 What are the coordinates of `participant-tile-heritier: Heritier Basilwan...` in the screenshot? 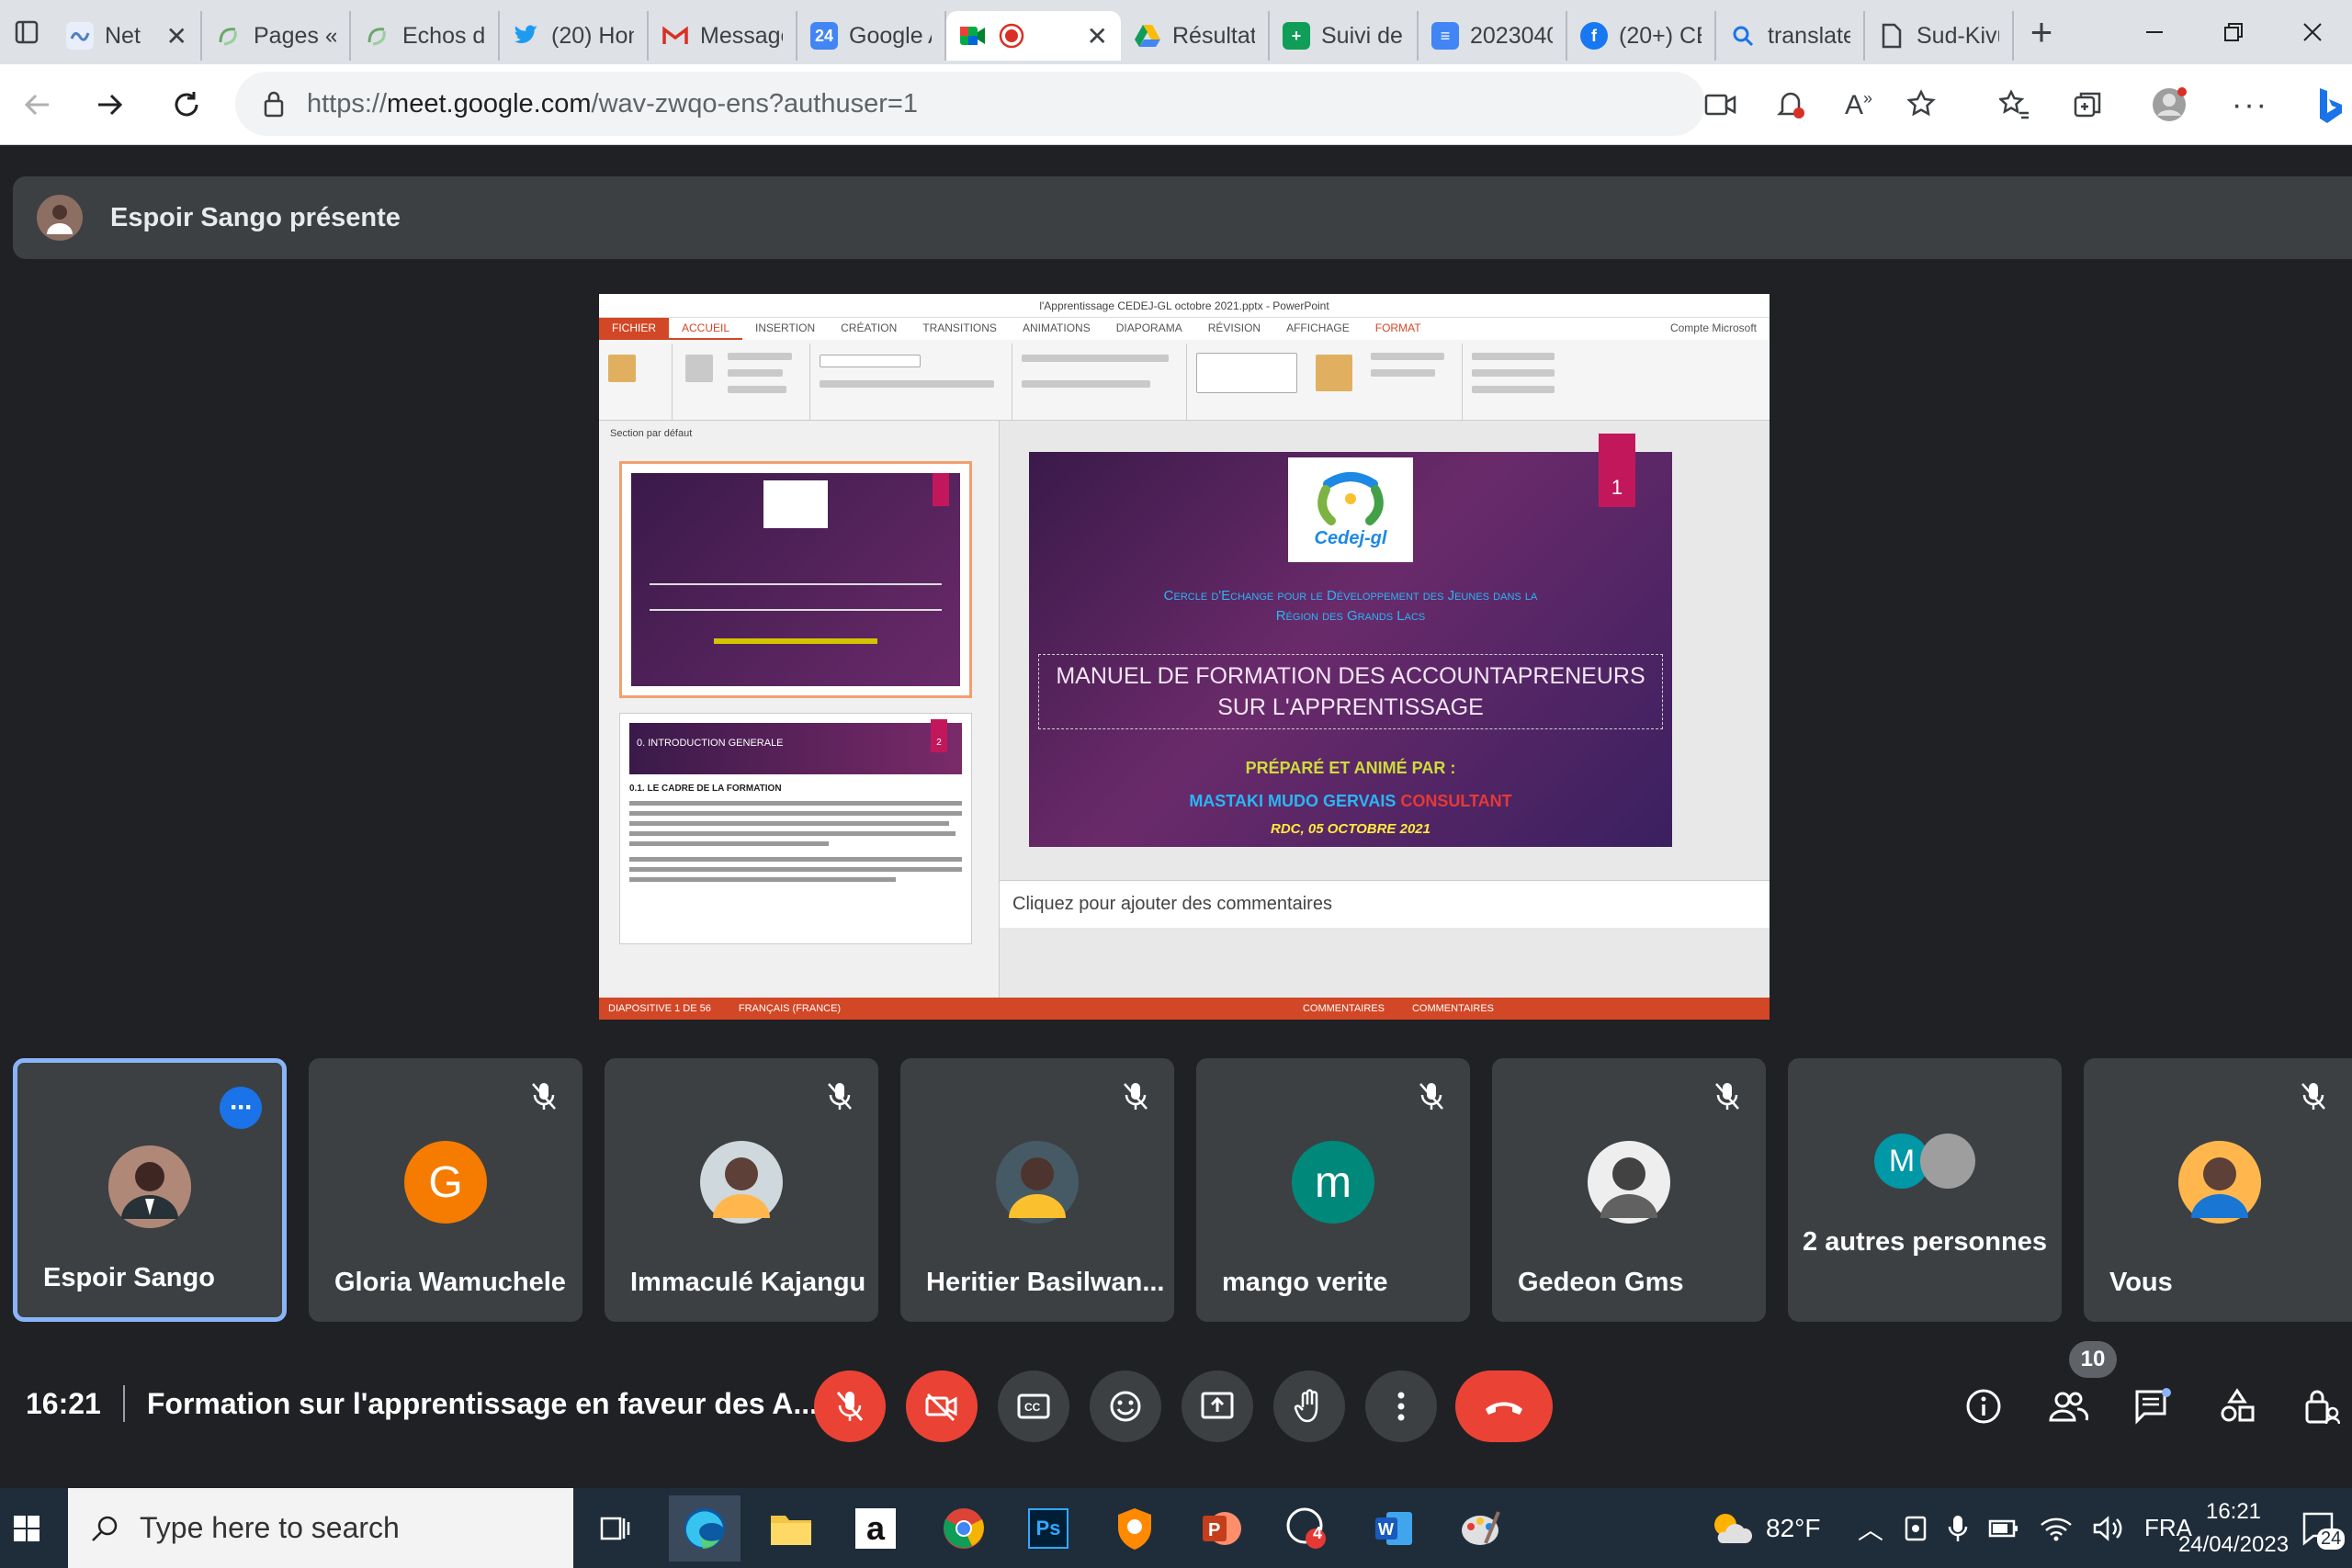 It's located at (1037, 1190).